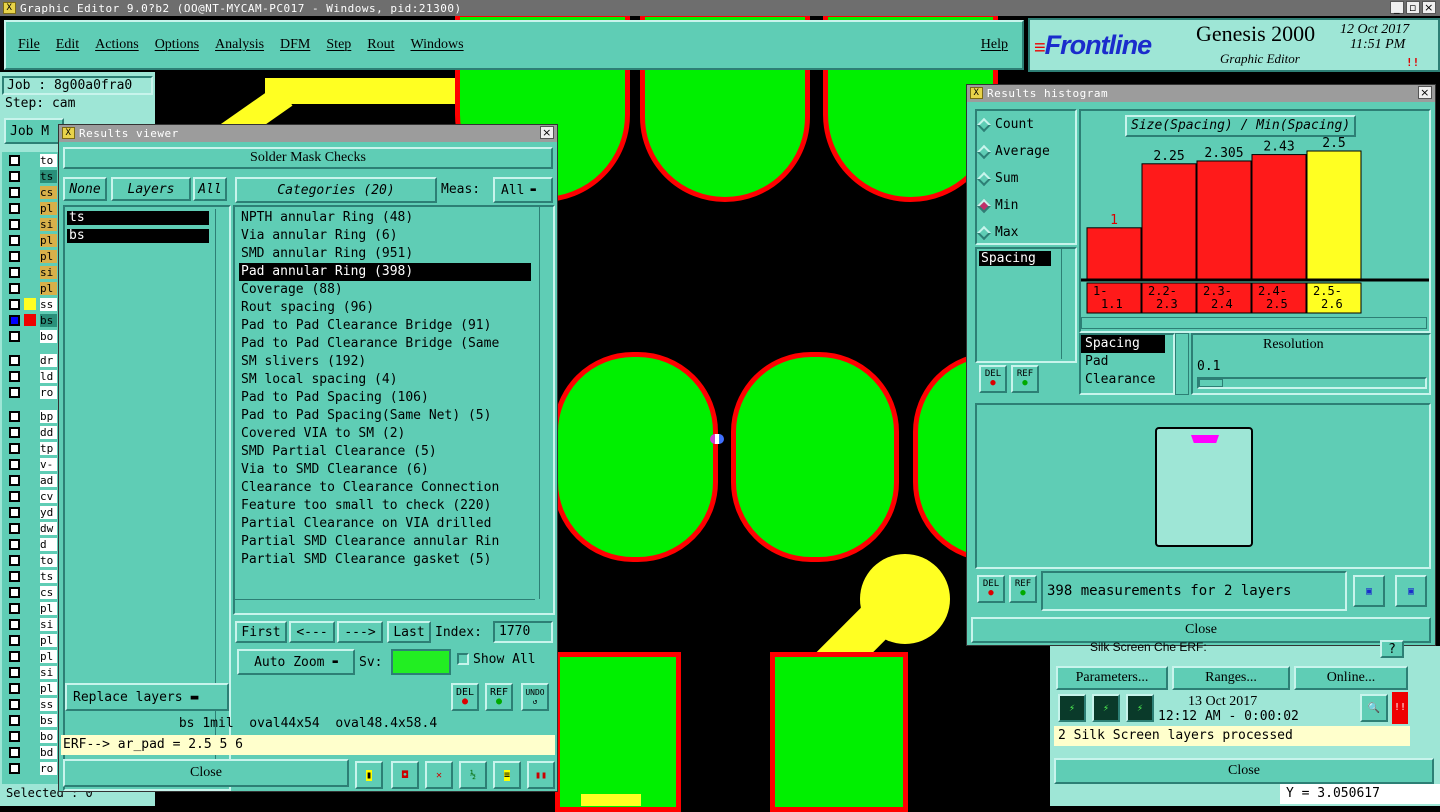 The height and width of the screenshot is (812, 1440). What do you see at coordinates (30, 176) in the screenshot?
I see `layer-row: ts` at bounding box center [30, 176].